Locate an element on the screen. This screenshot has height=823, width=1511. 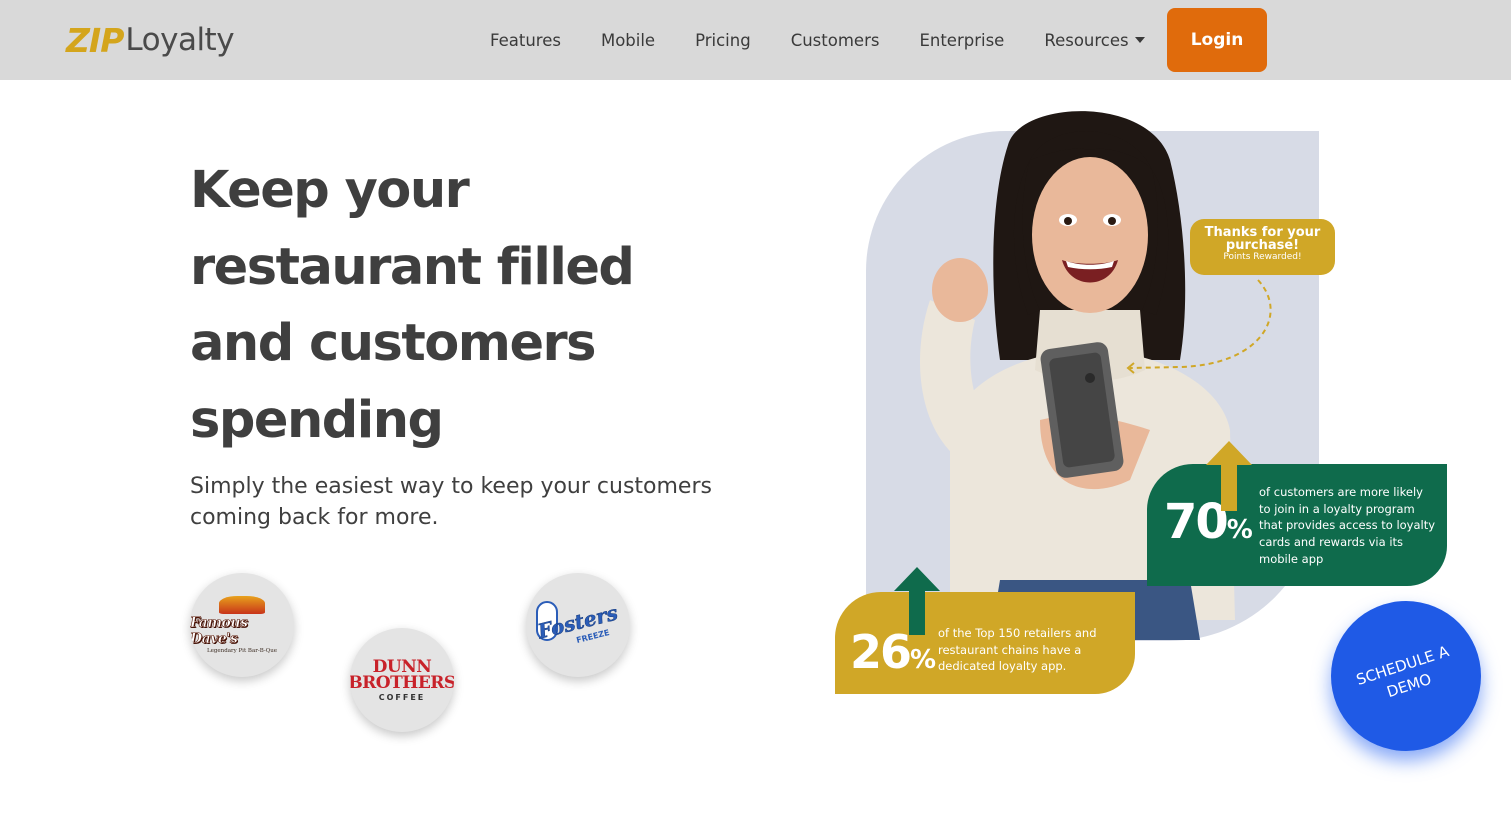
schedule-demo-button: SCHEDULE A DEMO is located at coordinates (1406, 676).